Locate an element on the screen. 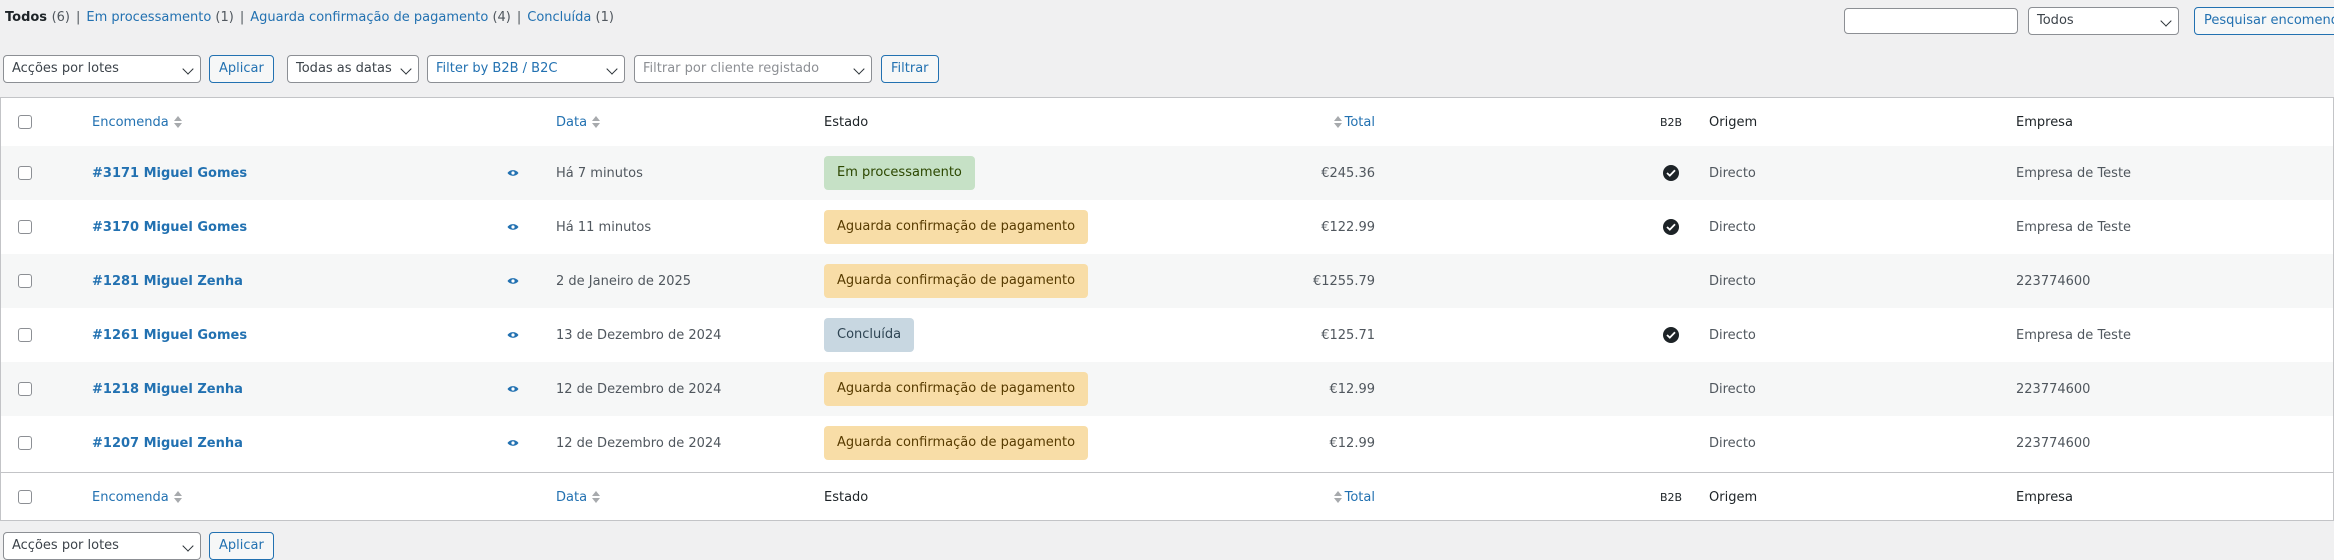  column-company-label: Empresa is located at coordinates (2044, 122).